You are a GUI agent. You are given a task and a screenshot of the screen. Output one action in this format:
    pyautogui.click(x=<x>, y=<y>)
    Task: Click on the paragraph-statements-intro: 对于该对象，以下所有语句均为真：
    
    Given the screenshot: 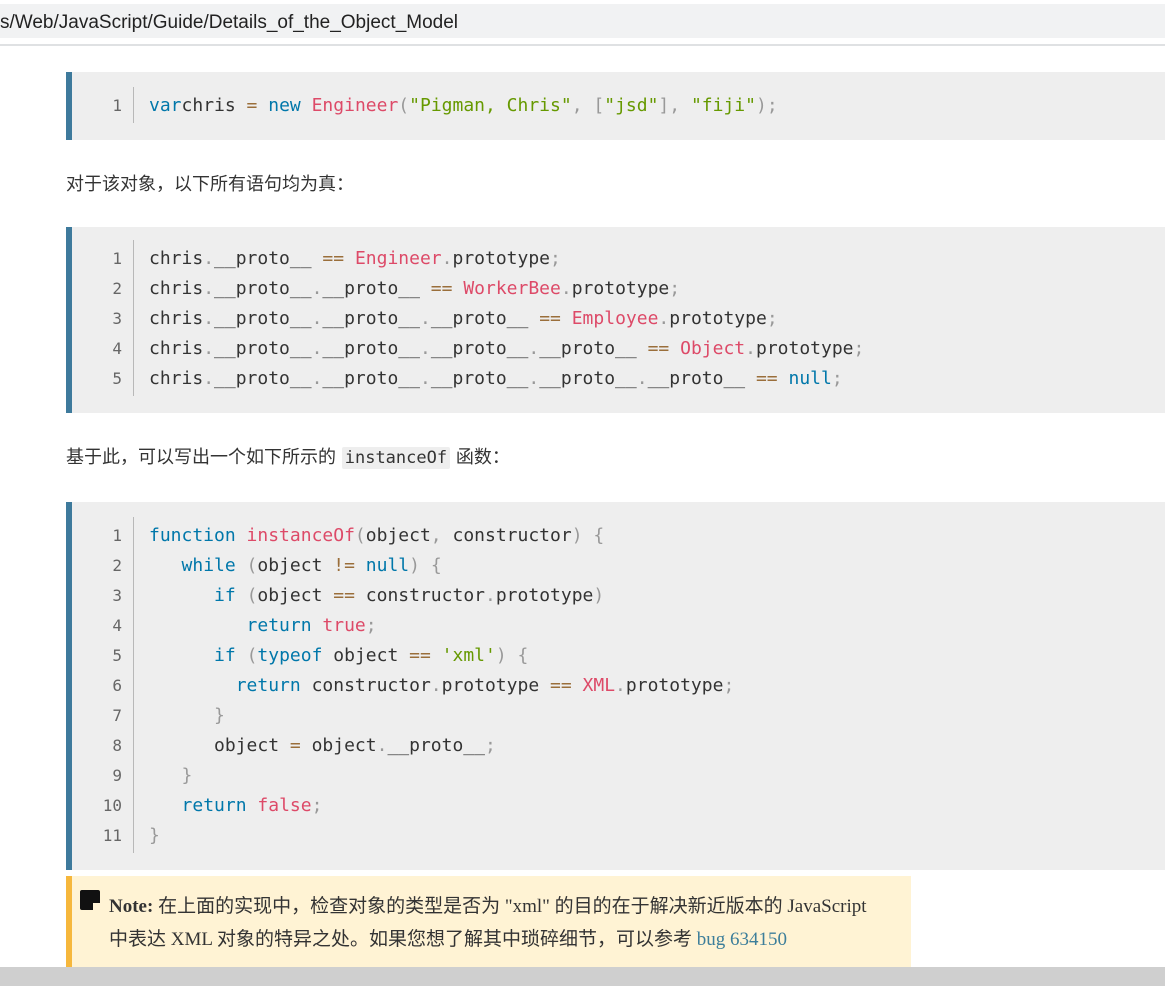 What is the action you would take?
    pyautogui.click(x=210, y=184)
    